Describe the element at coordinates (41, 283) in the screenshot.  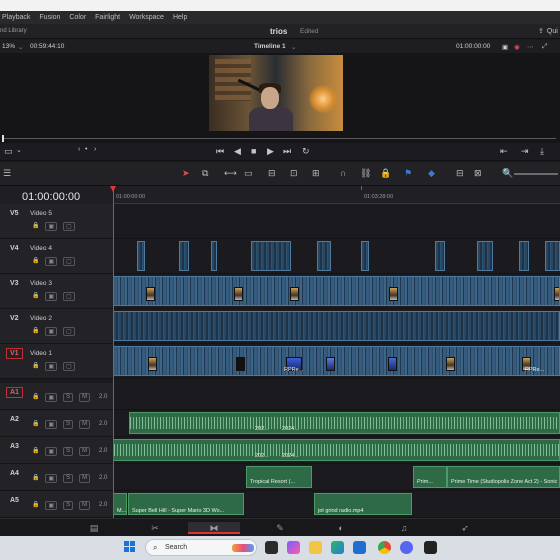
I see `track-name: Video 3` at that location.